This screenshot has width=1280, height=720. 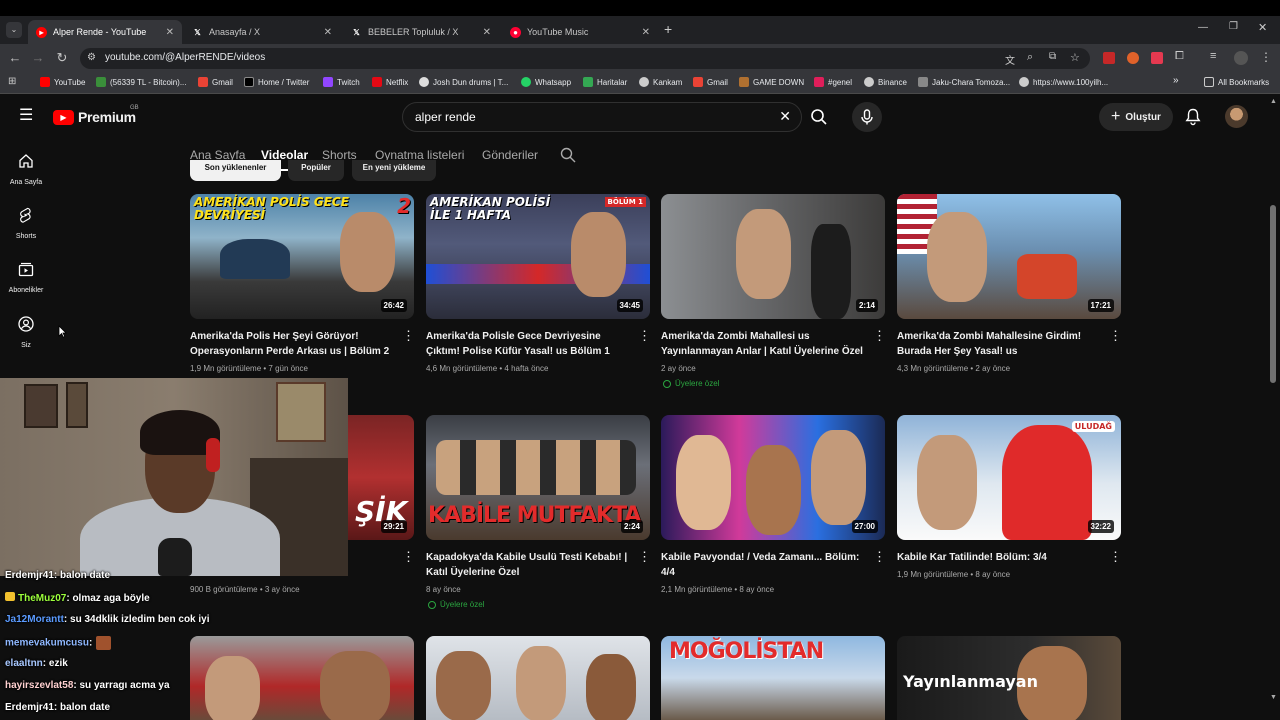 I want to click on youtube-logo: ▶ Premium GB, so click(x=96, y=115).